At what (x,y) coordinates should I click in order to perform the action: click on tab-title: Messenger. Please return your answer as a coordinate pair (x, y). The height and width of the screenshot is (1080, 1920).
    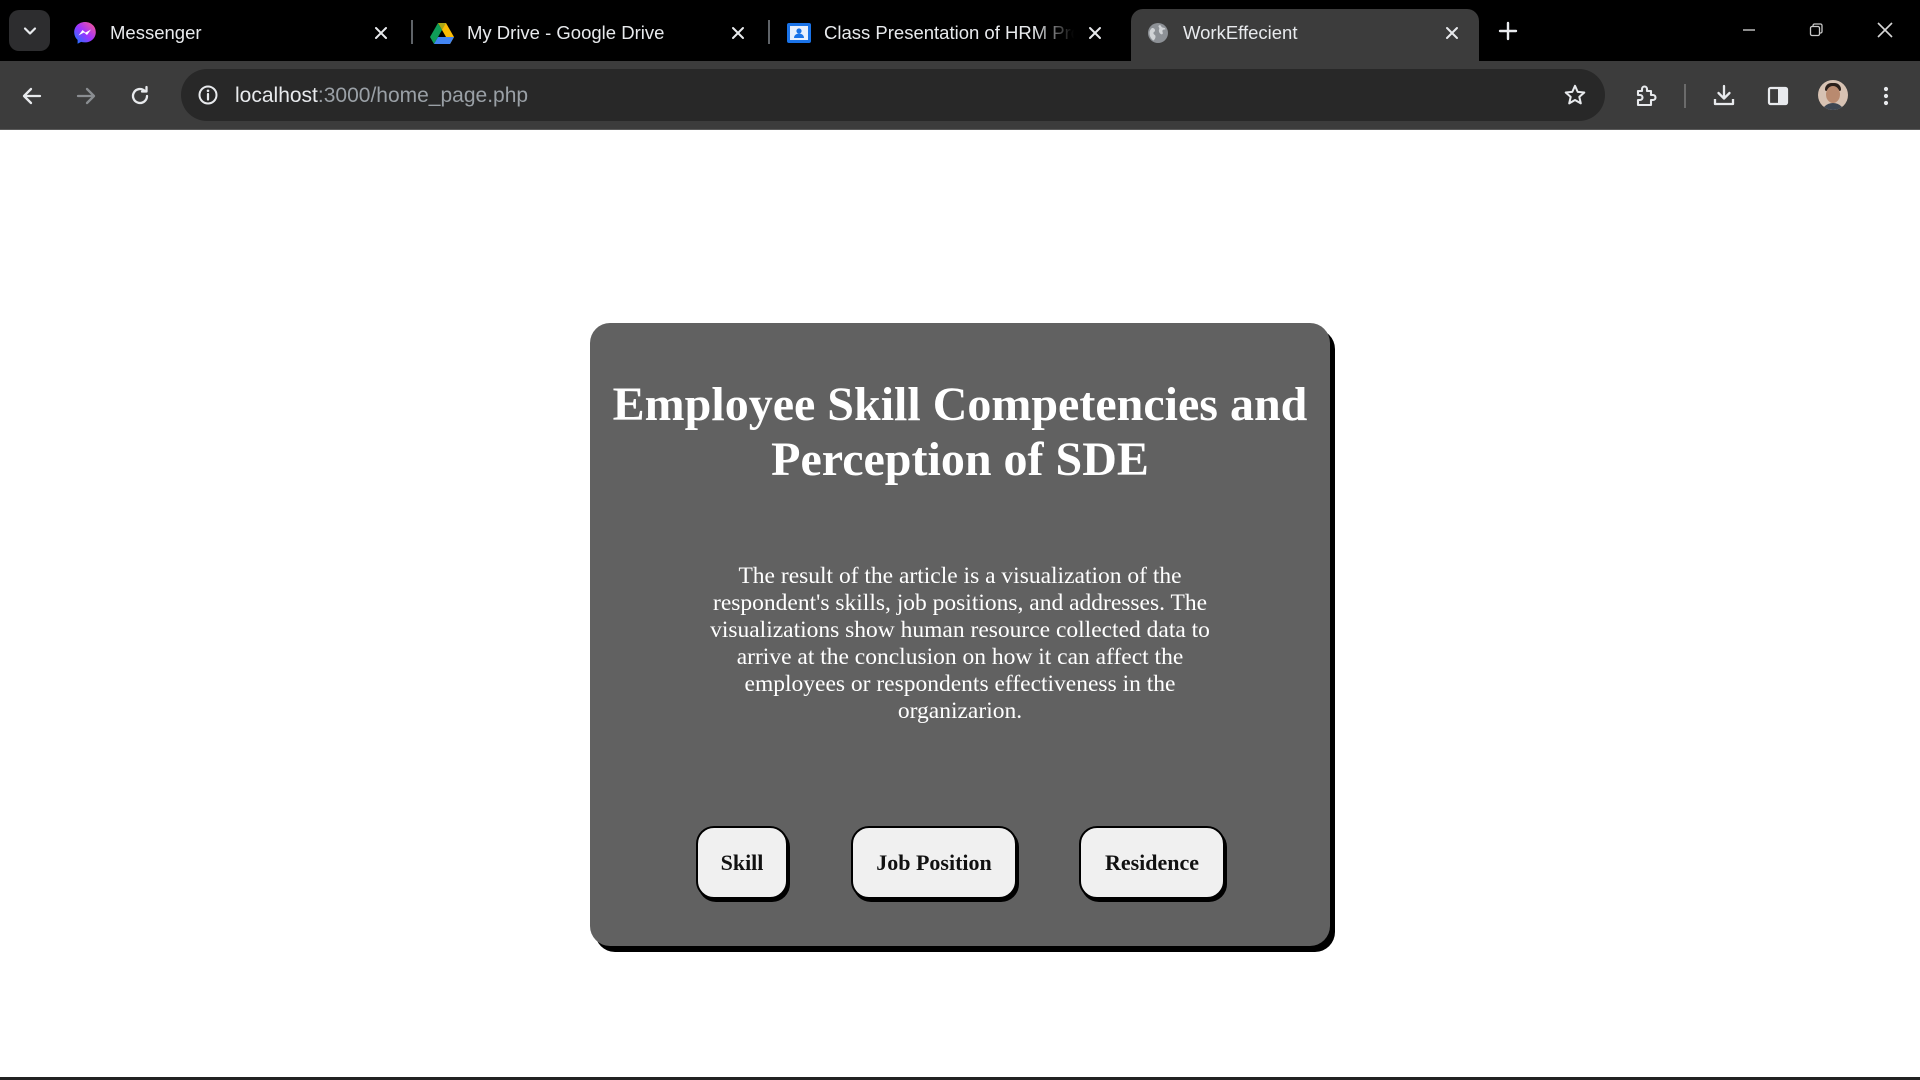
    Looking at the image, I should click on (156, 32).